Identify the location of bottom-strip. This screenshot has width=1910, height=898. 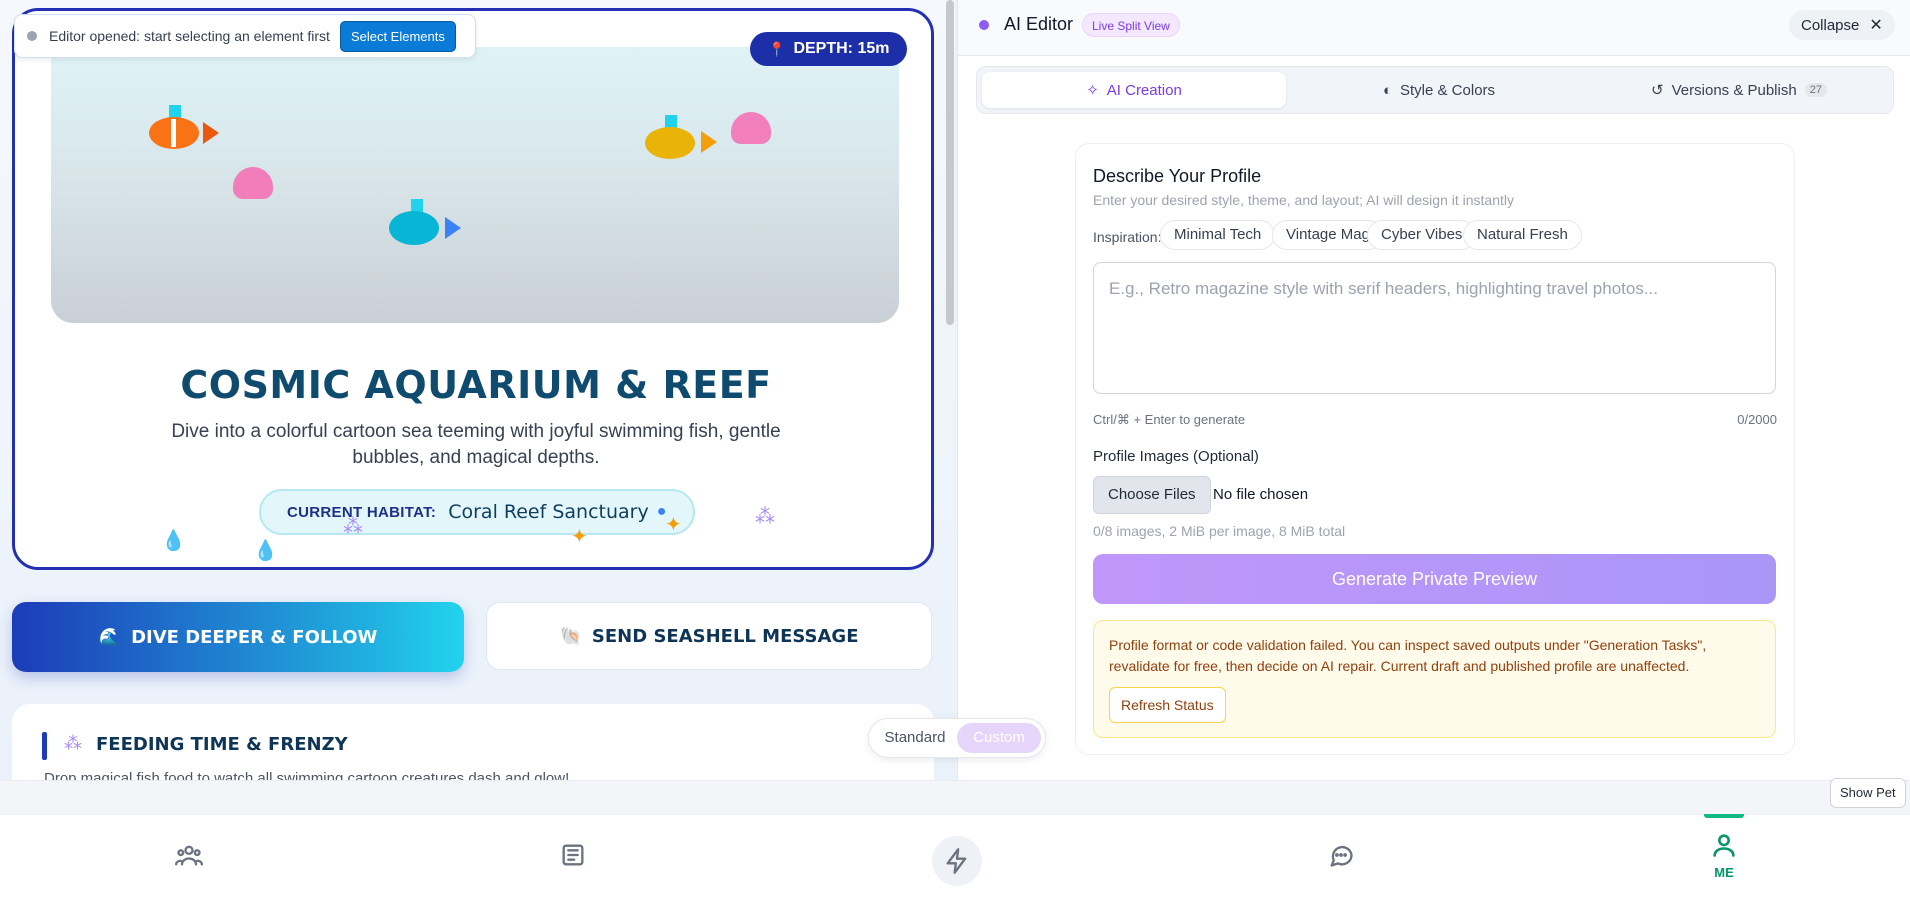
(955, 797).